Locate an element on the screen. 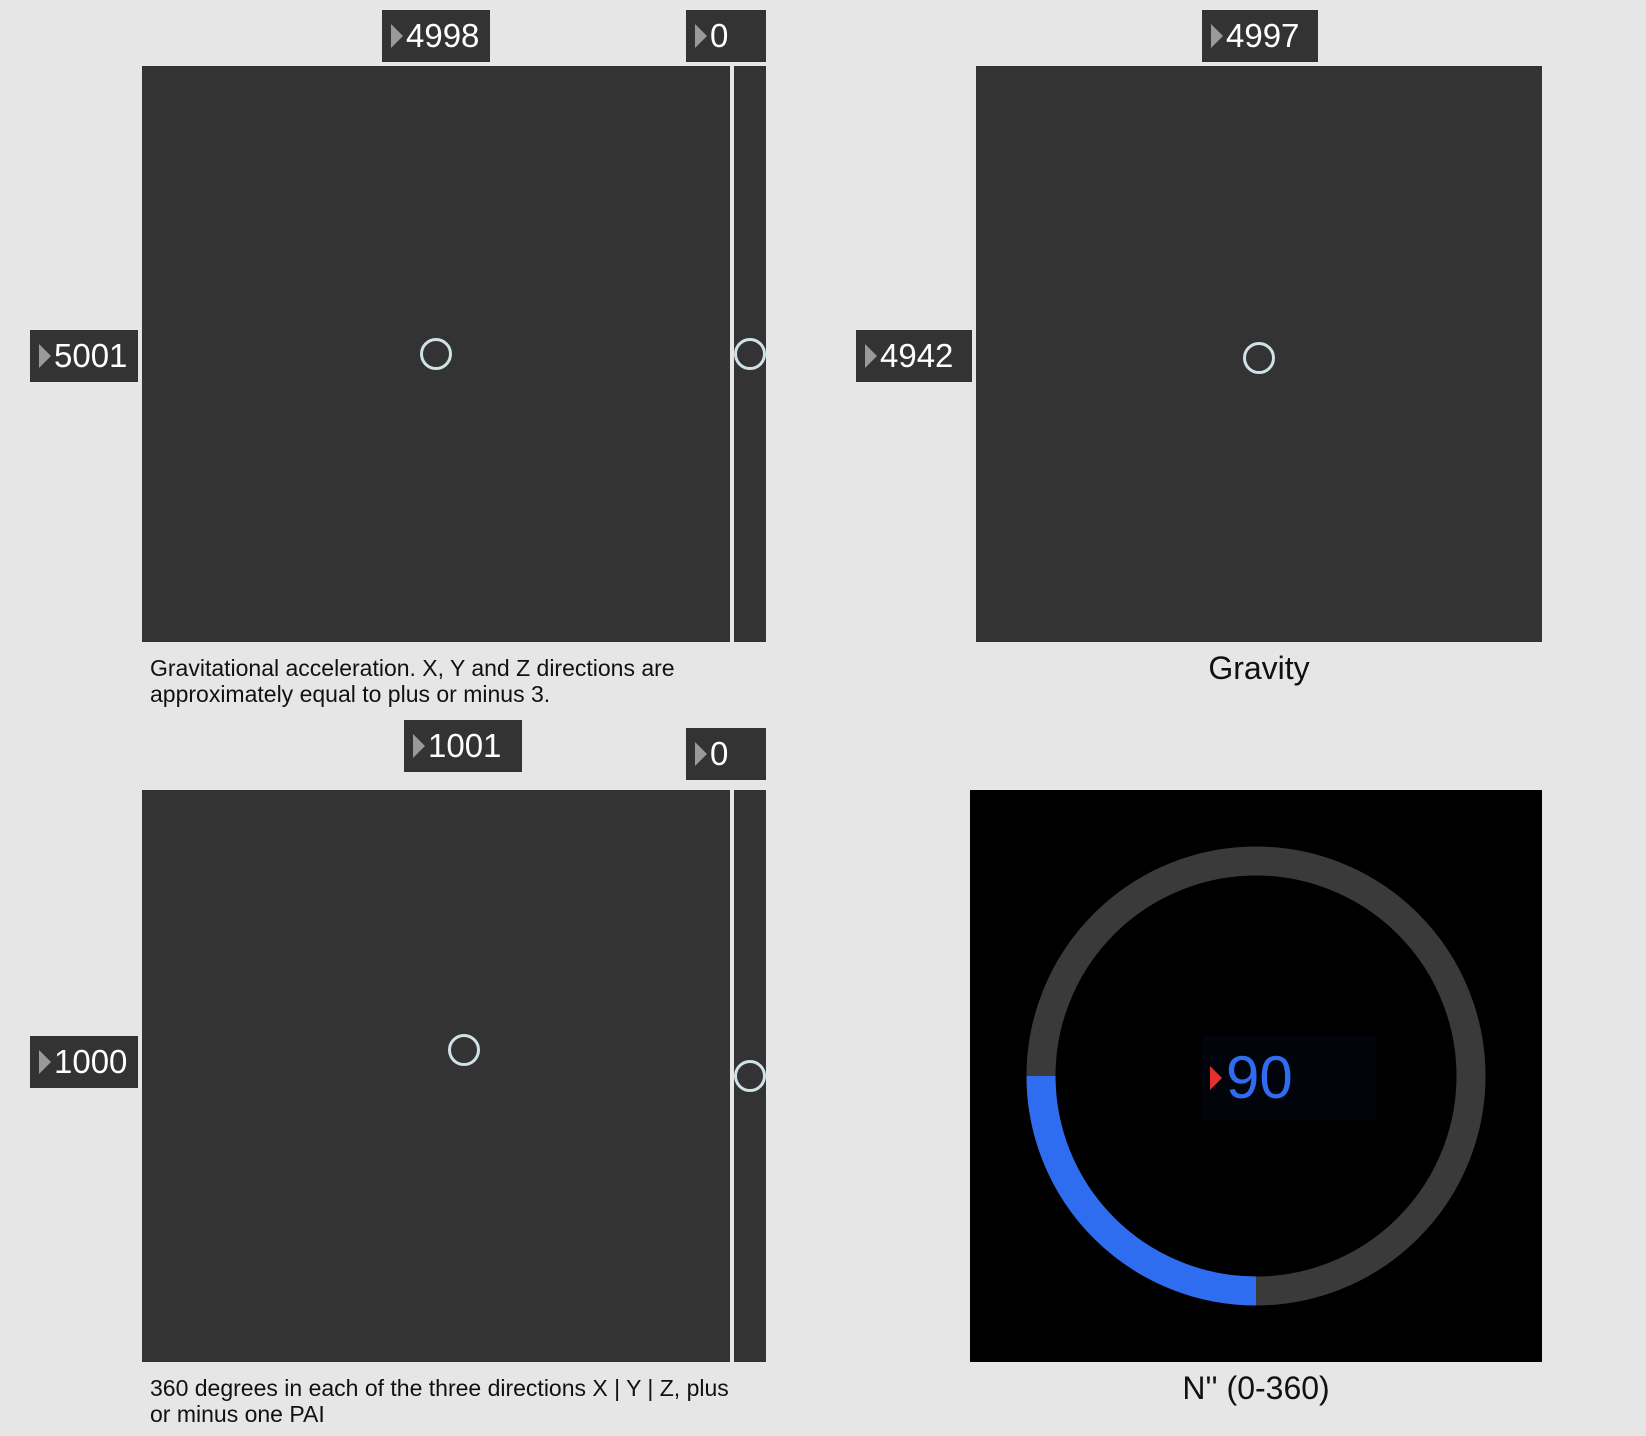 This screenshot has height=1436, width=1646. rotation-y-number: 1000 is located at coordinates (84, 1062).